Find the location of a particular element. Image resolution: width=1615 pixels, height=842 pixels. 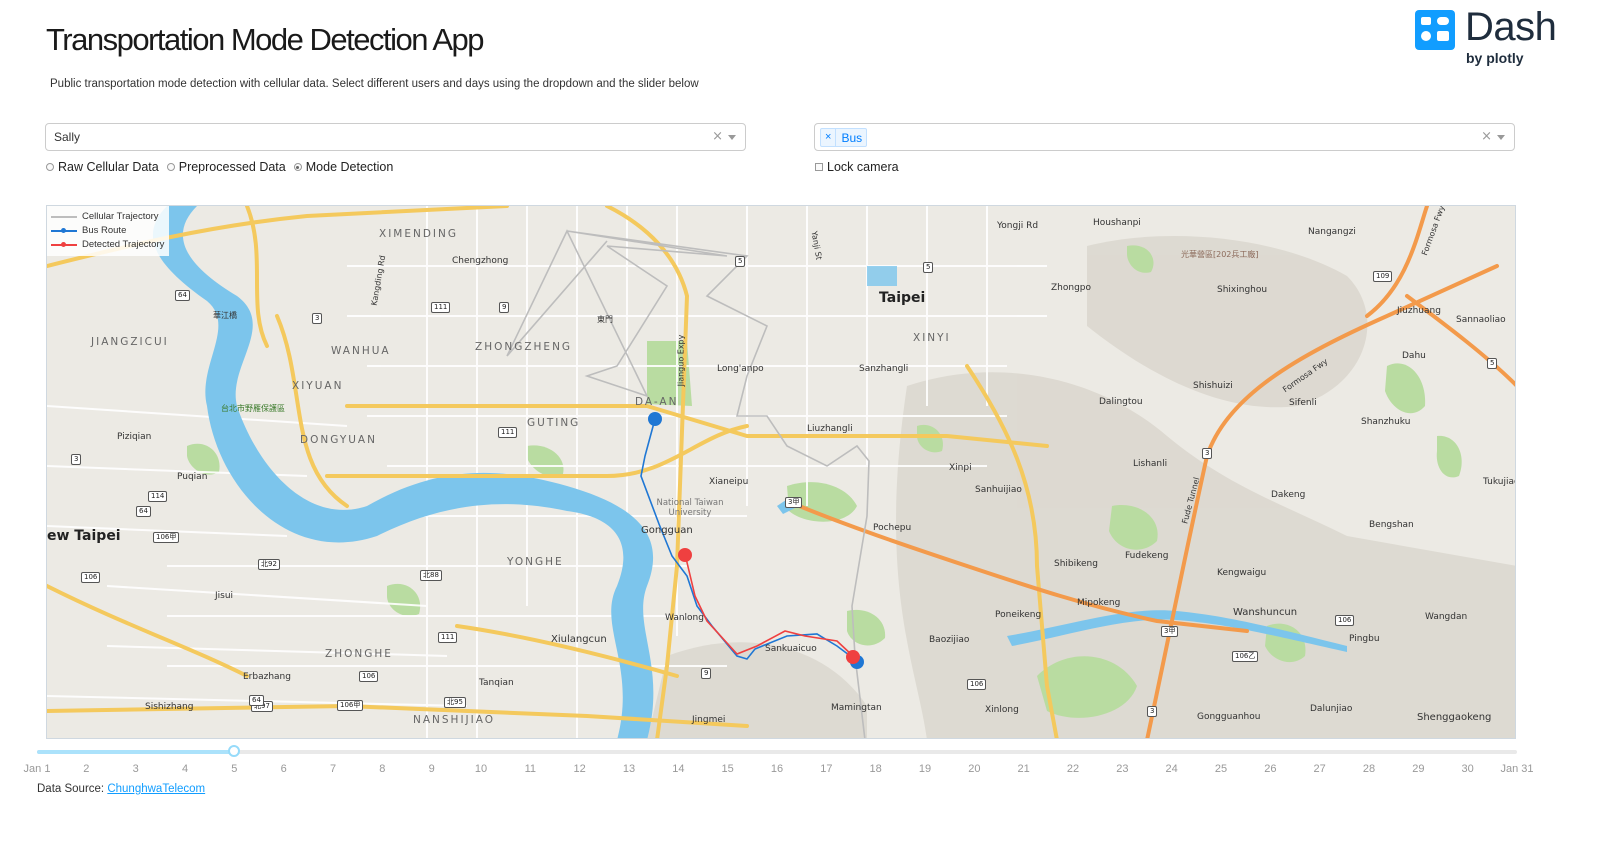

slider-mark: Jan 31 is located at coordinates (1516, 769).